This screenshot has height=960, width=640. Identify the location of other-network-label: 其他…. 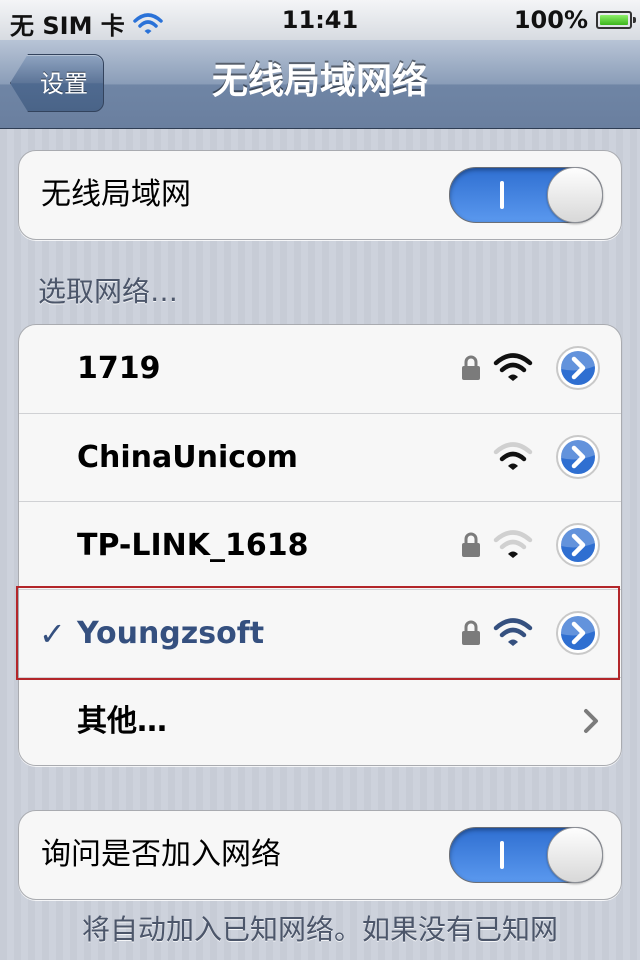
(122, 721).